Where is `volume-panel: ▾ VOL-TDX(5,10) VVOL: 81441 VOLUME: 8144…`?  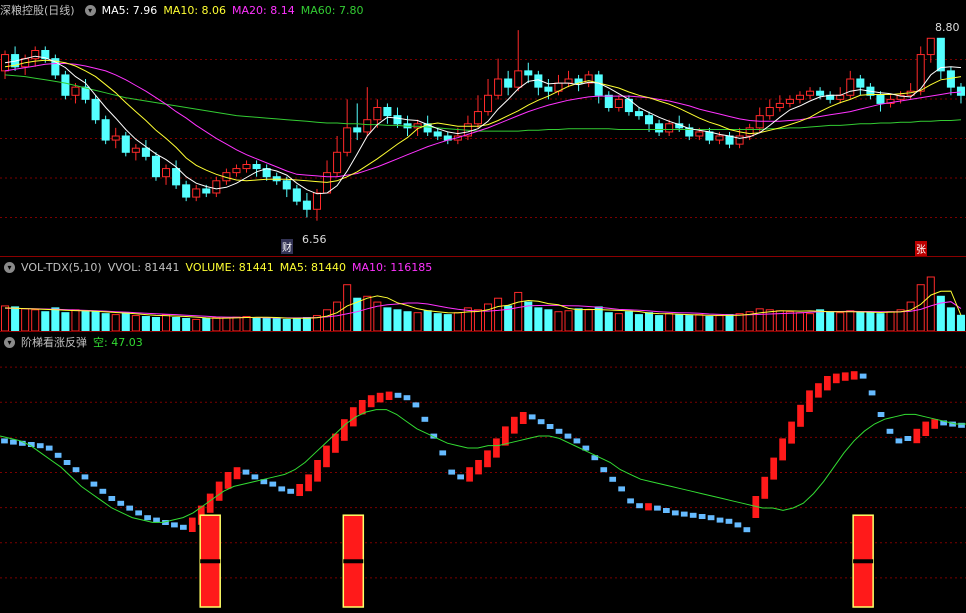 volume-panel: ▾ VOL-TDX(5,10) VVOL: 81441 VOLUME: 8144… is located at coordinates (483, 294).